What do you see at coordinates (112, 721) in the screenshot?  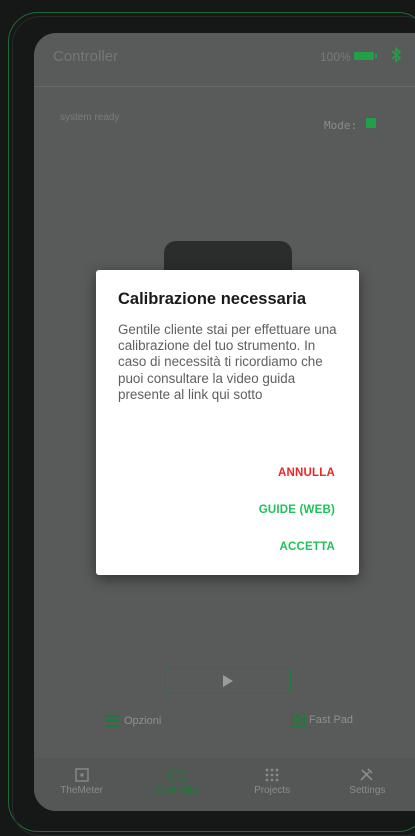 I see `list-icon` at bounding box center [112, 721].